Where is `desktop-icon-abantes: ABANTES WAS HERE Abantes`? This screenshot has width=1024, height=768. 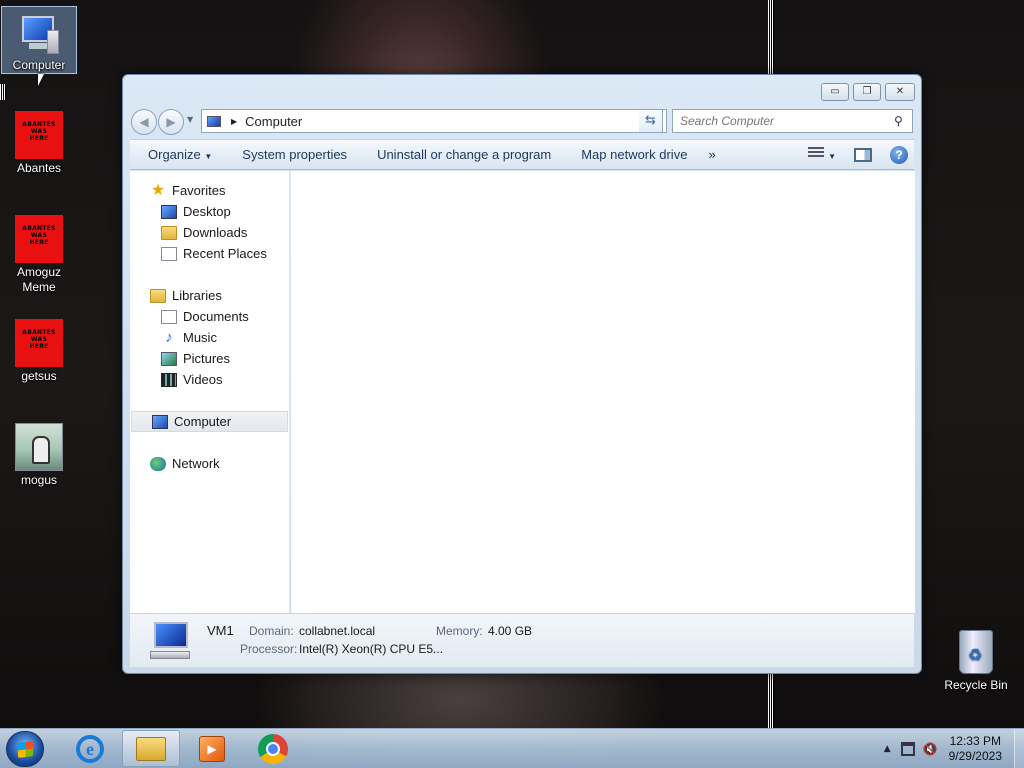
desktop-icon-abantes: ABANTES WAS HERE Abantes is located at coordinates (39, 141).